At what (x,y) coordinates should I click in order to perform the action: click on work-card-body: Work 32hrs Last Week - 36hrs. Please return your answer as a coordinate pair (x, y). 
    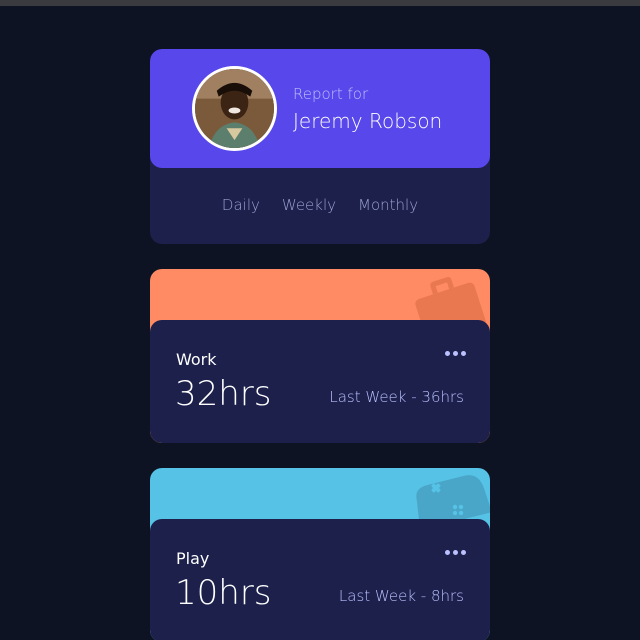
    Looking at the image, I should click on (320, 381).